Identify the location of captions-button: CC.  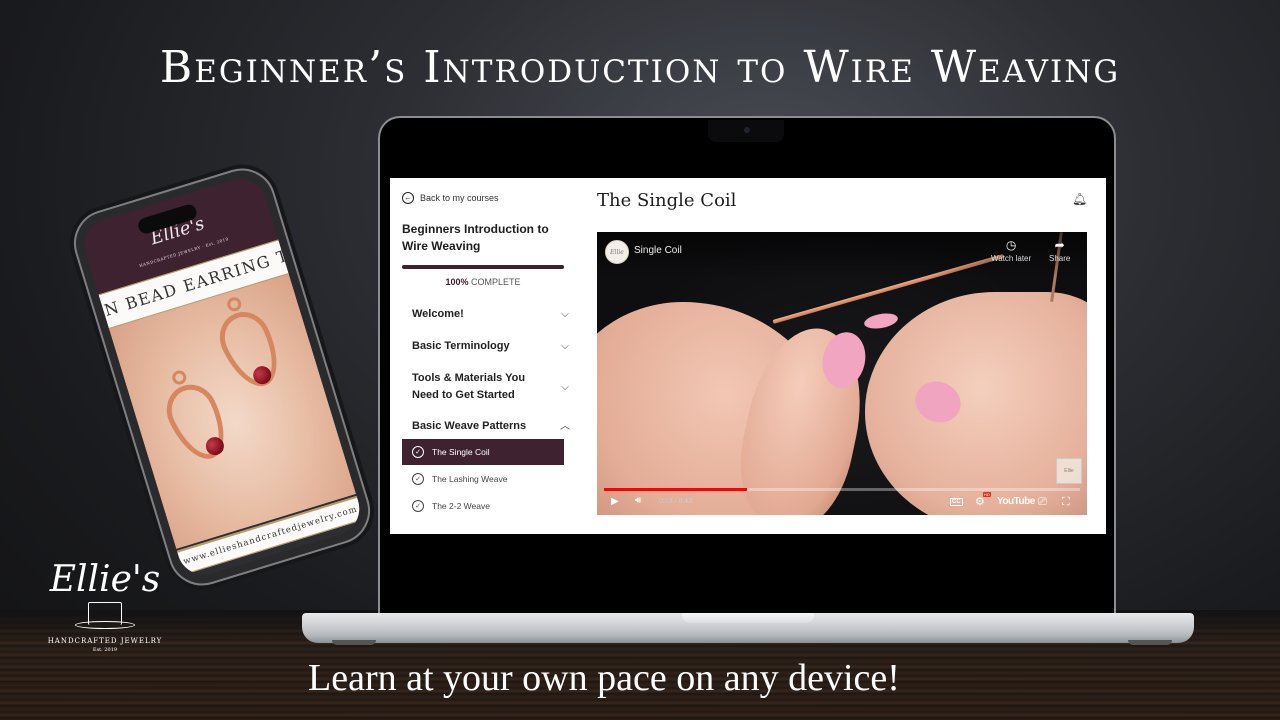
(956, 502).